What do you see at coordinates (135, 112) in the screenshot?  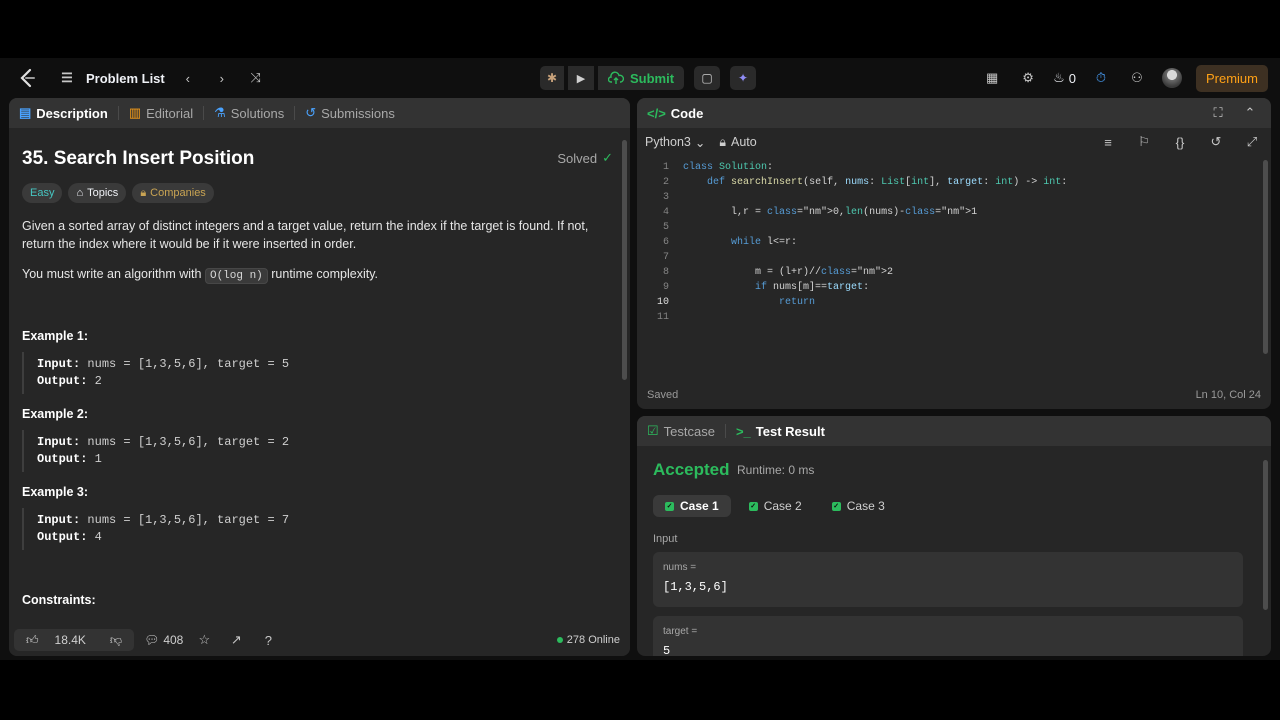 I see `book-icon: ▥` at bounding box center [135, 112].